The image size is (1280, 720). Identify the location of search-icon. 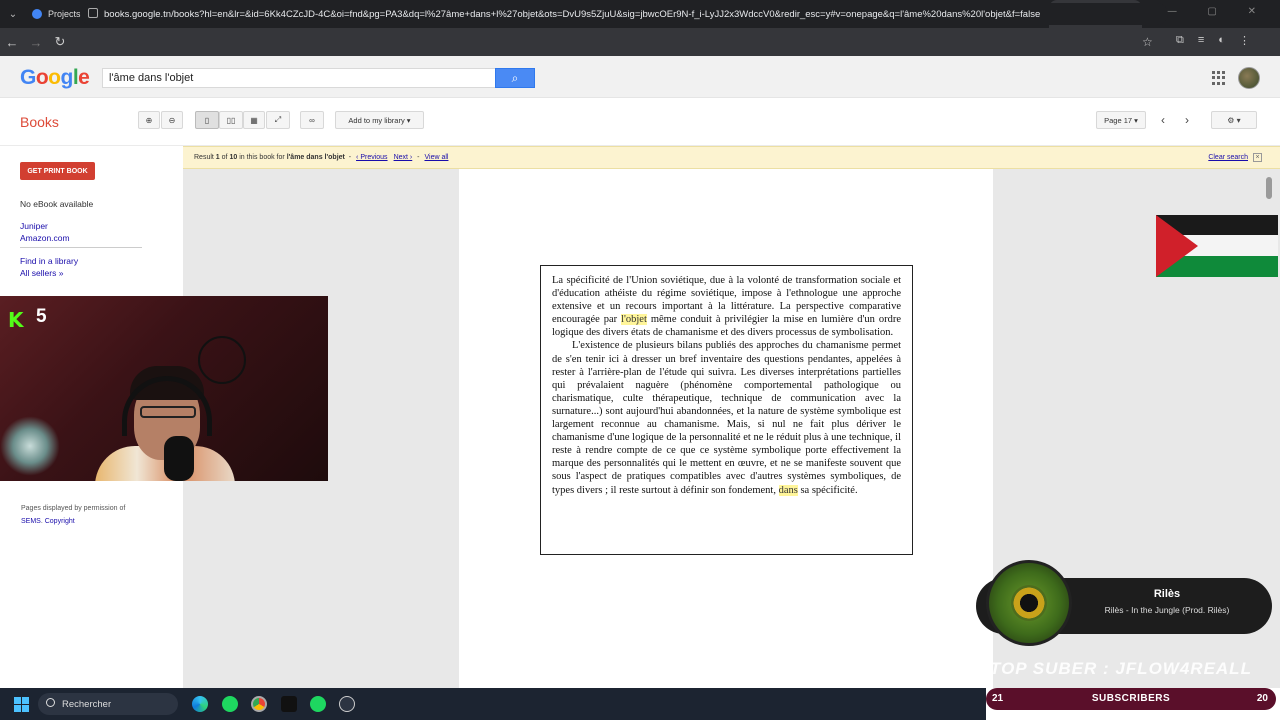
(50, 702).